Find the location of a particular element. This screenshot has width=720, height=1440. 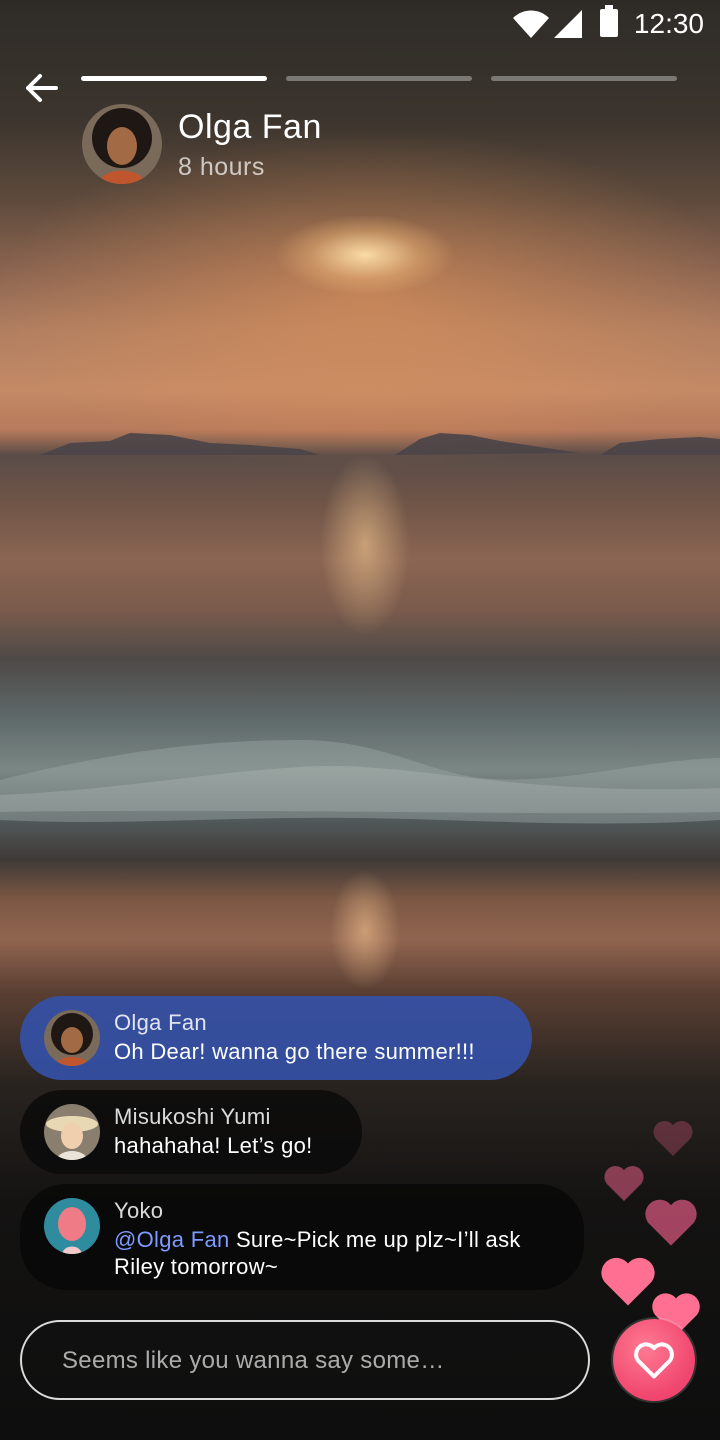

signal-icon is located at coordinates (568, 24).